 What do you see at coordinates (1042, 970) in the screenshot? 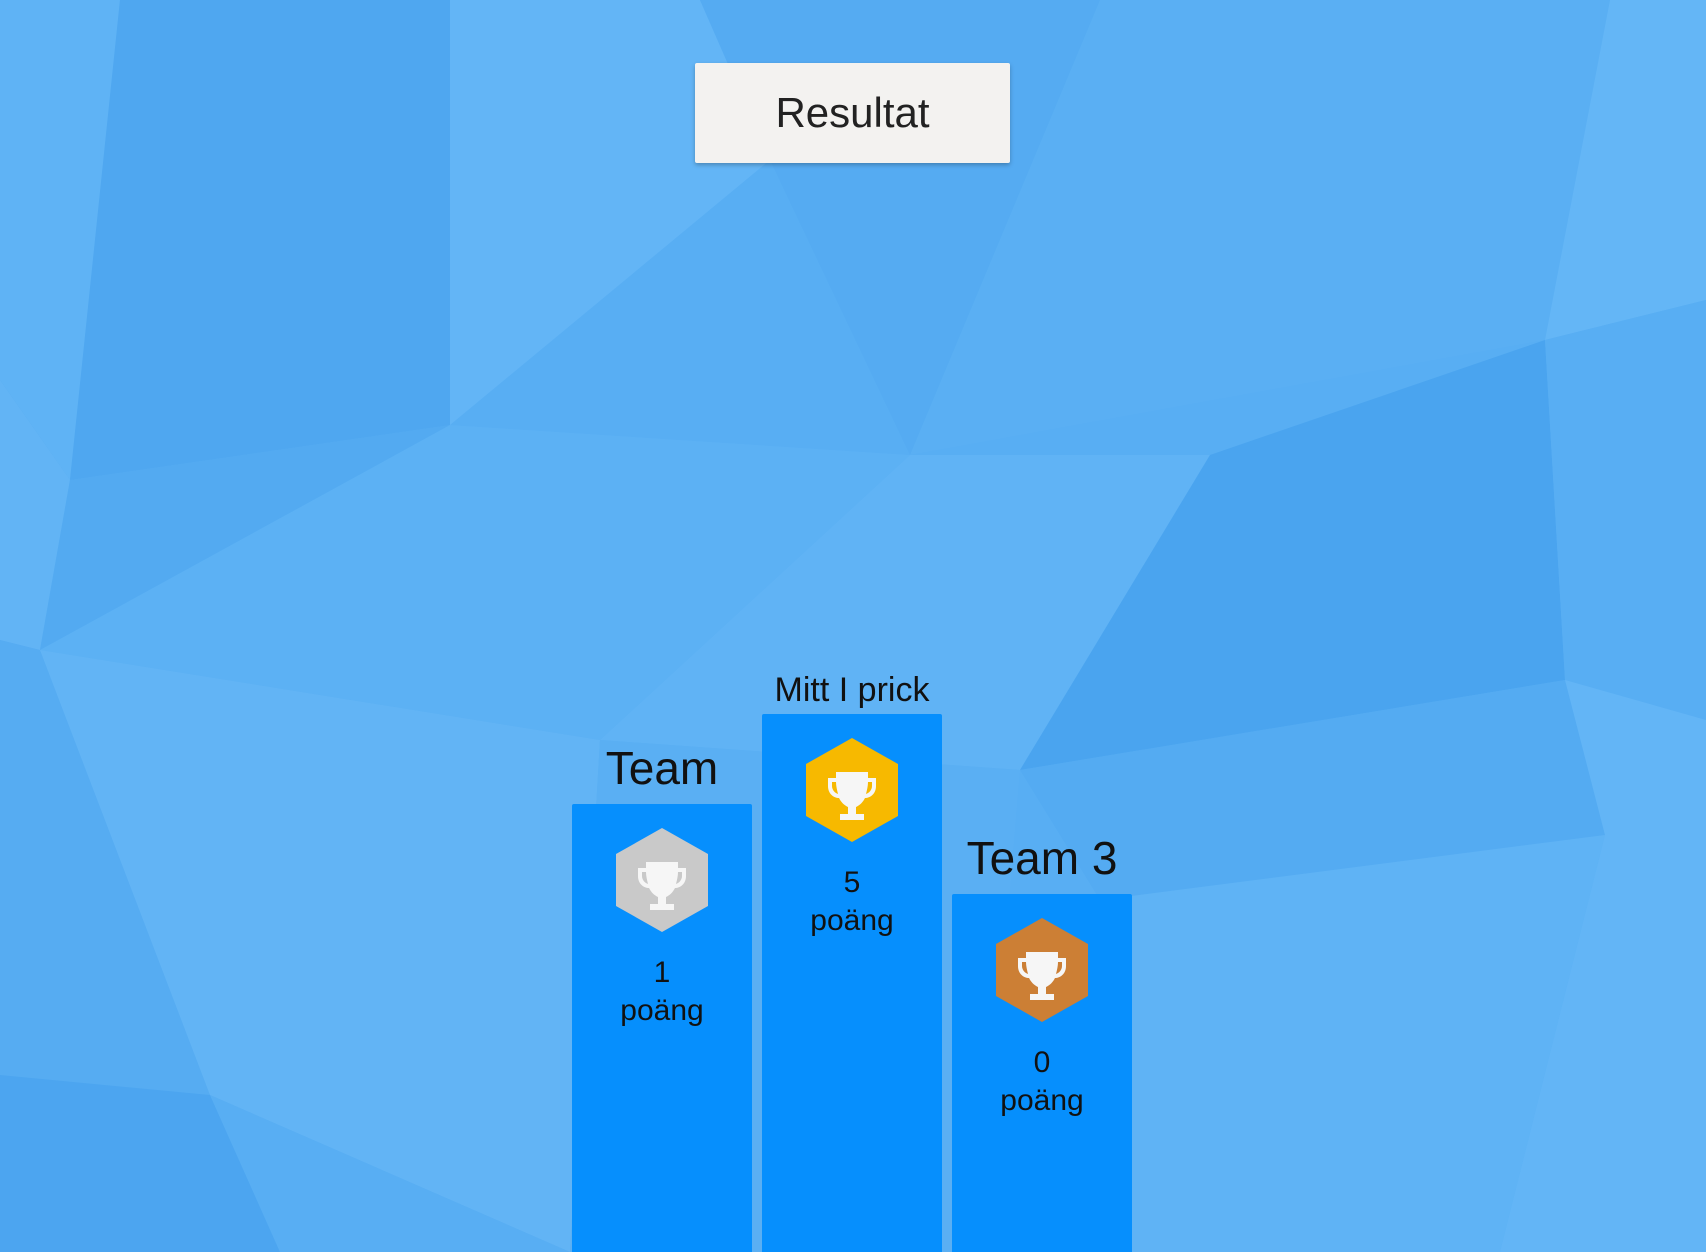
I see `bronze-trophy-icon` at bounding box center [1042, 970].